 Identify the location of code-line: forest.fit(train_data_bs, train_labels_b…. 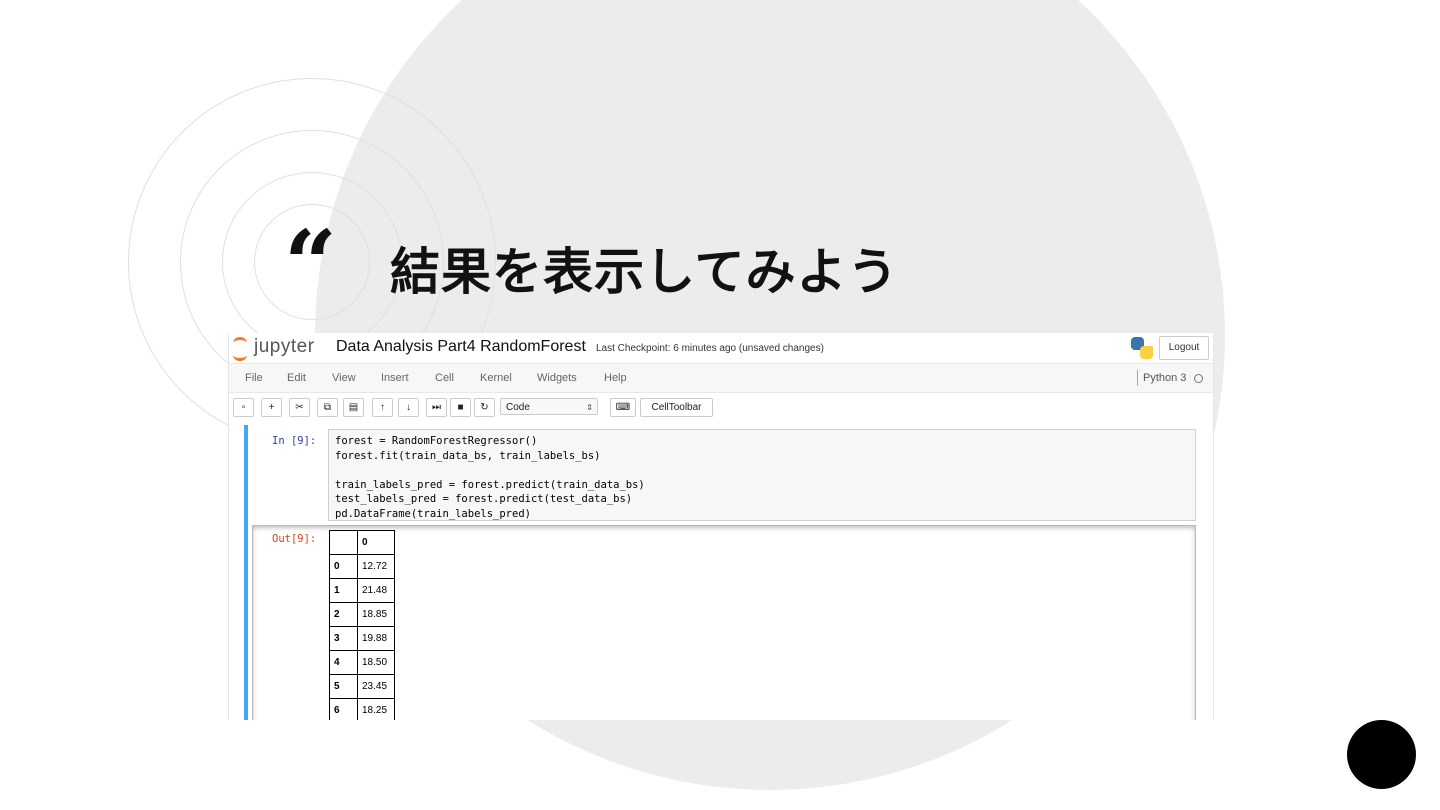
(468, 455).